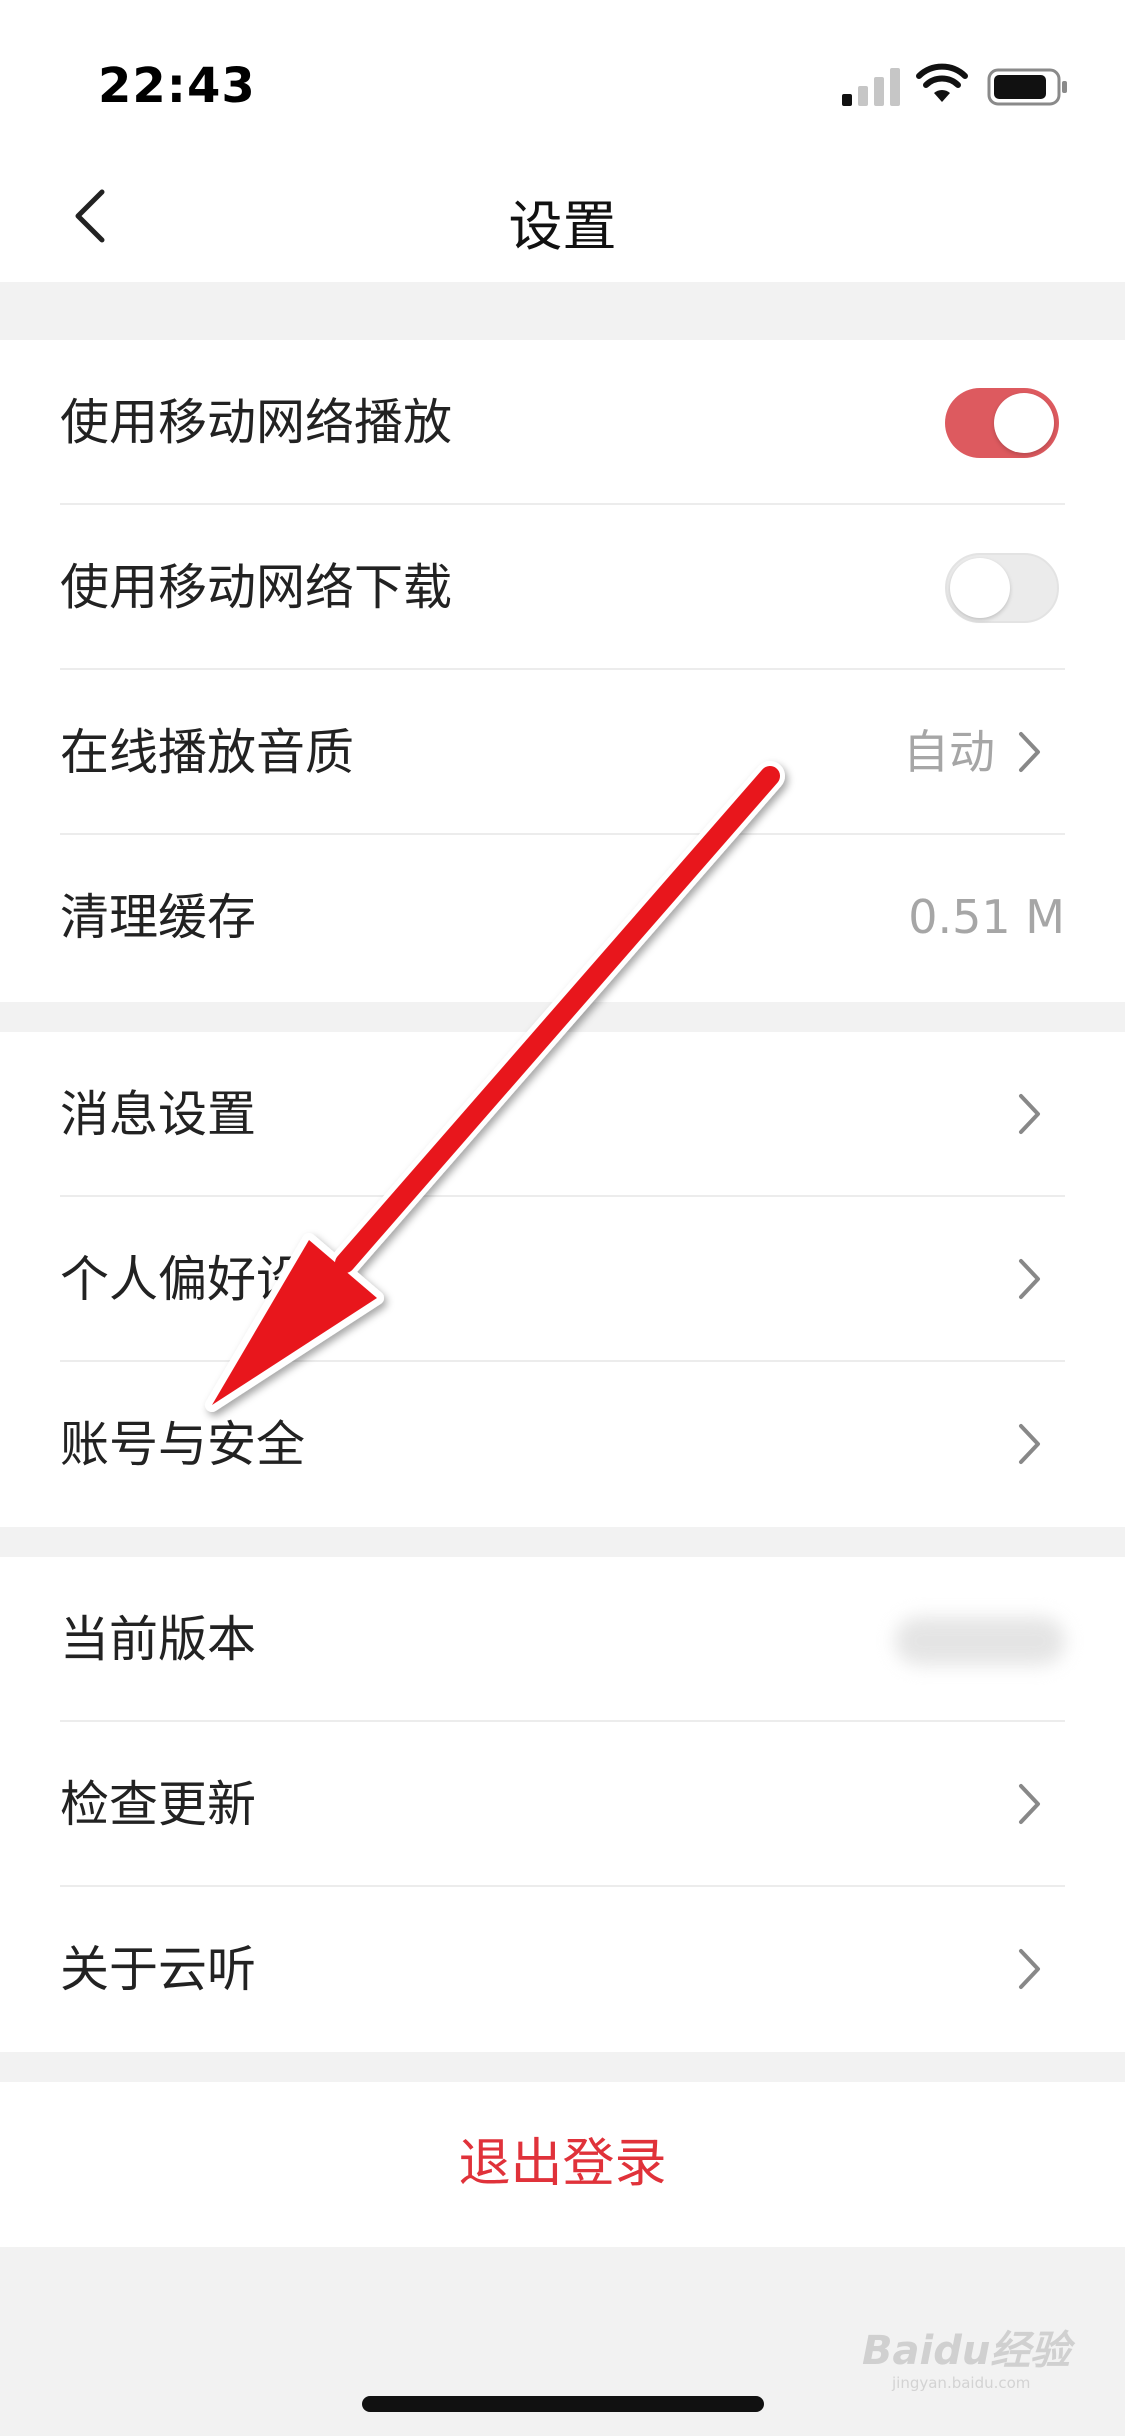  Describe the element at coordinates (562, 75) in the screenshot. I see `status-bar: 22:43` at that location.